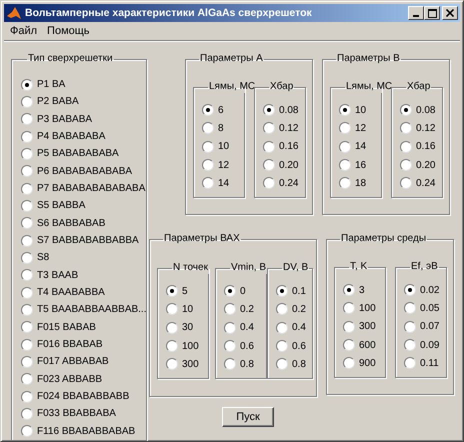 Image resolution: width=464 pixels, height=442 pixels. I want to click on radio-label: F017 ABBABAB, so click(73, 362).